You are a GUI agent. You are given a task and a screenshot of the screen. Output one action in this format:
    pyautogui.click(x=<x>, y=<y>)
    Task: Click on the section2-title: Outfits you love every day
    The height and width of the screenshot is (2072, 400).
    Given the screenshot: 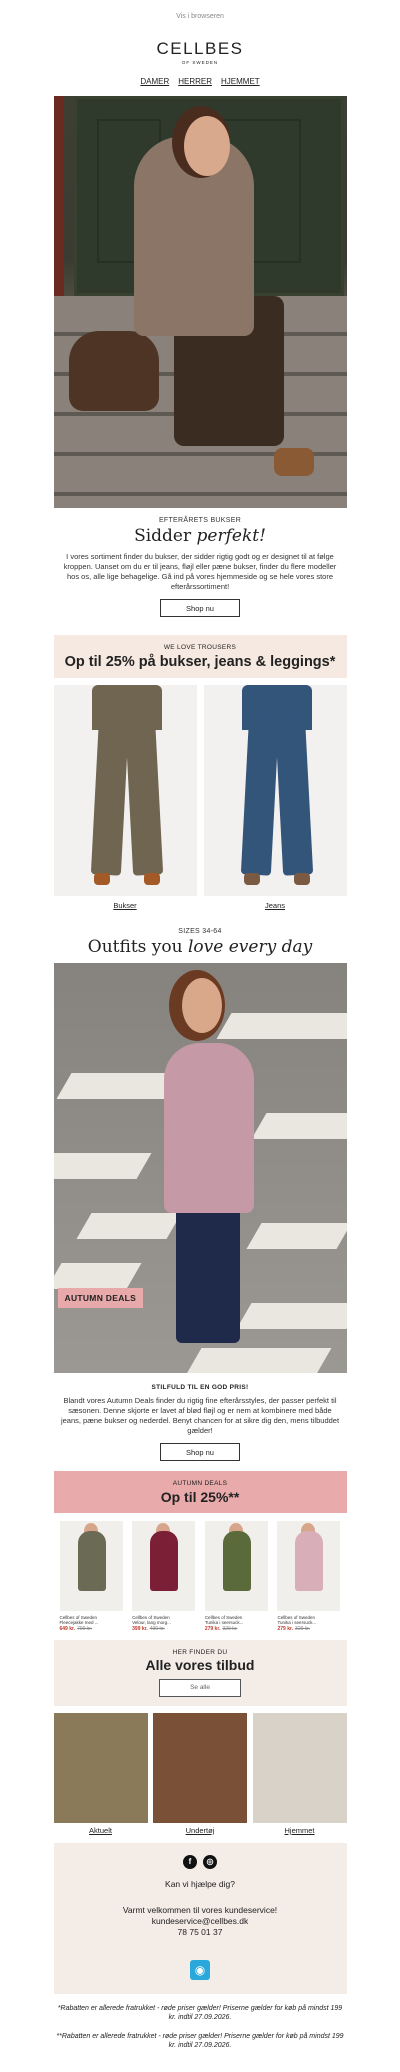 What is the action you would take?
    pyautogui.click(x=200, y=947)
    